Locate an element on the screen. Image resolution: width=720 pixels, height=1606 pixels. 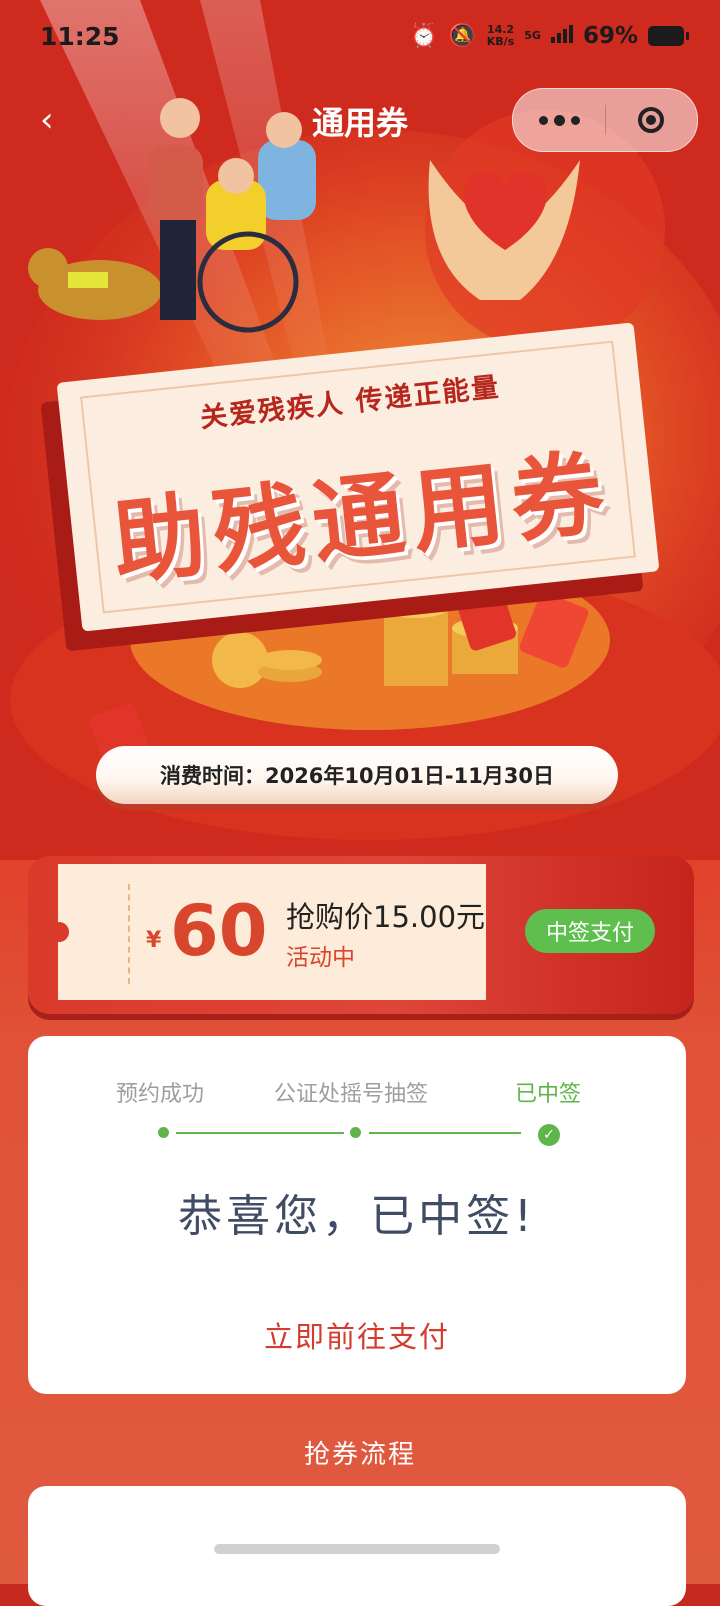
activity-status: 活动中 is located at coordinates (320, 958).